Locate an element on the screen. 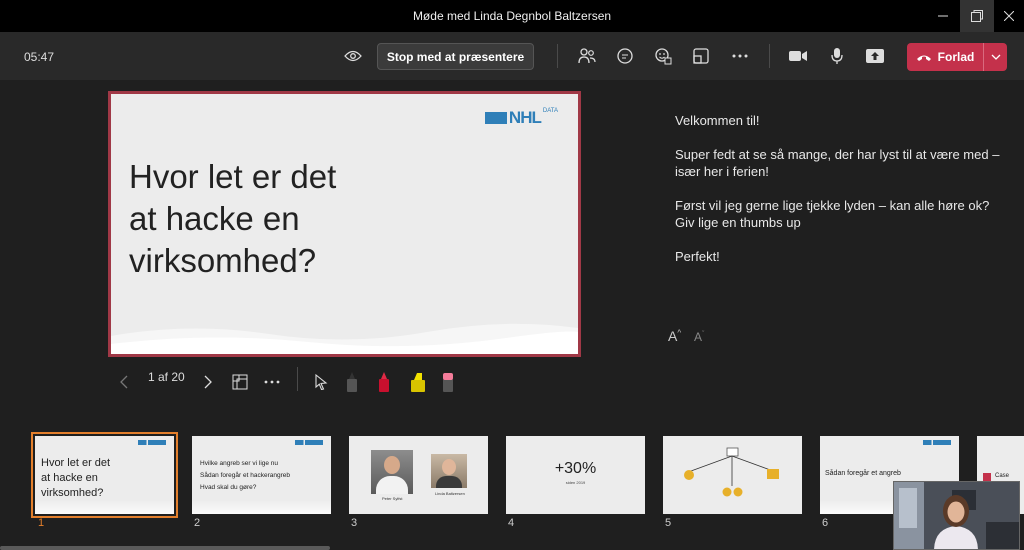 Image resolution: width=1024 pixels, height=550 pixels. nhl-data-logo: NHL DATA is located at coordinates (521, 118).